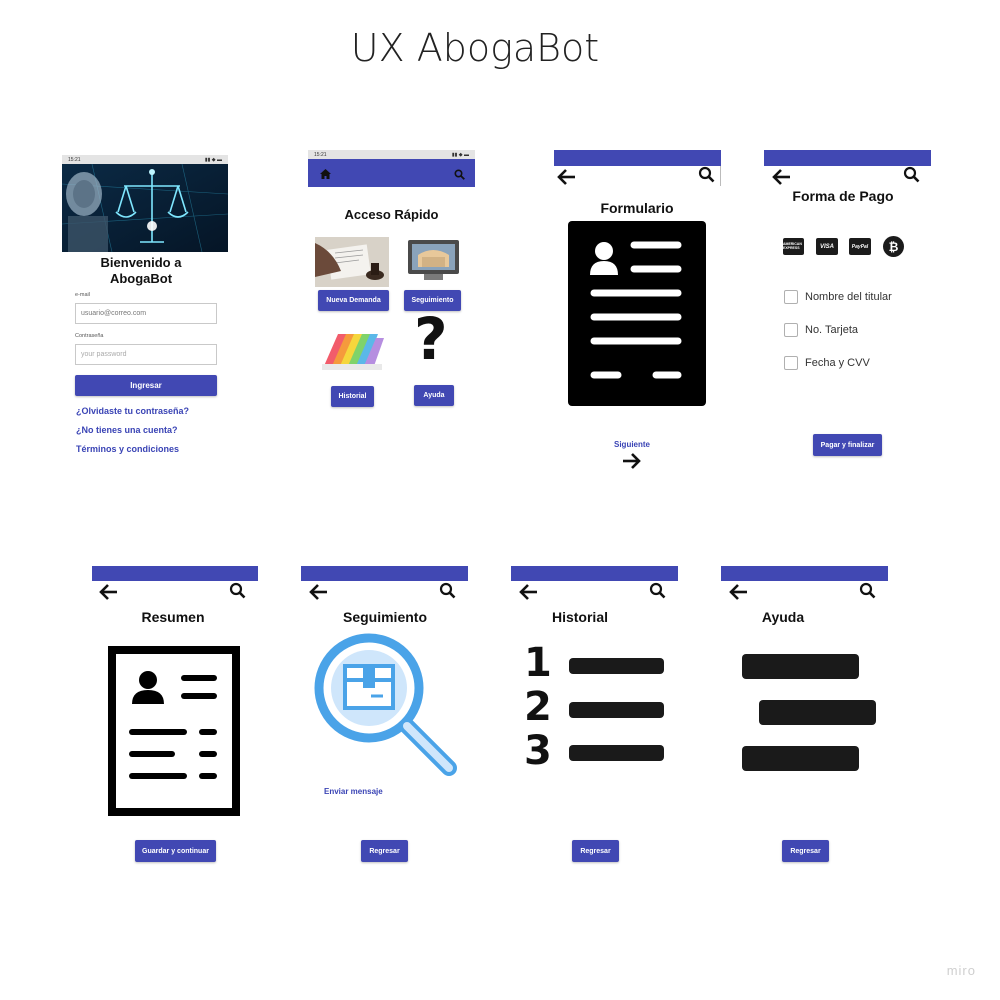 The height and width of the screenshot is (1000, 1000). I want to click on password-label: Contraseña, so click(89, 336).